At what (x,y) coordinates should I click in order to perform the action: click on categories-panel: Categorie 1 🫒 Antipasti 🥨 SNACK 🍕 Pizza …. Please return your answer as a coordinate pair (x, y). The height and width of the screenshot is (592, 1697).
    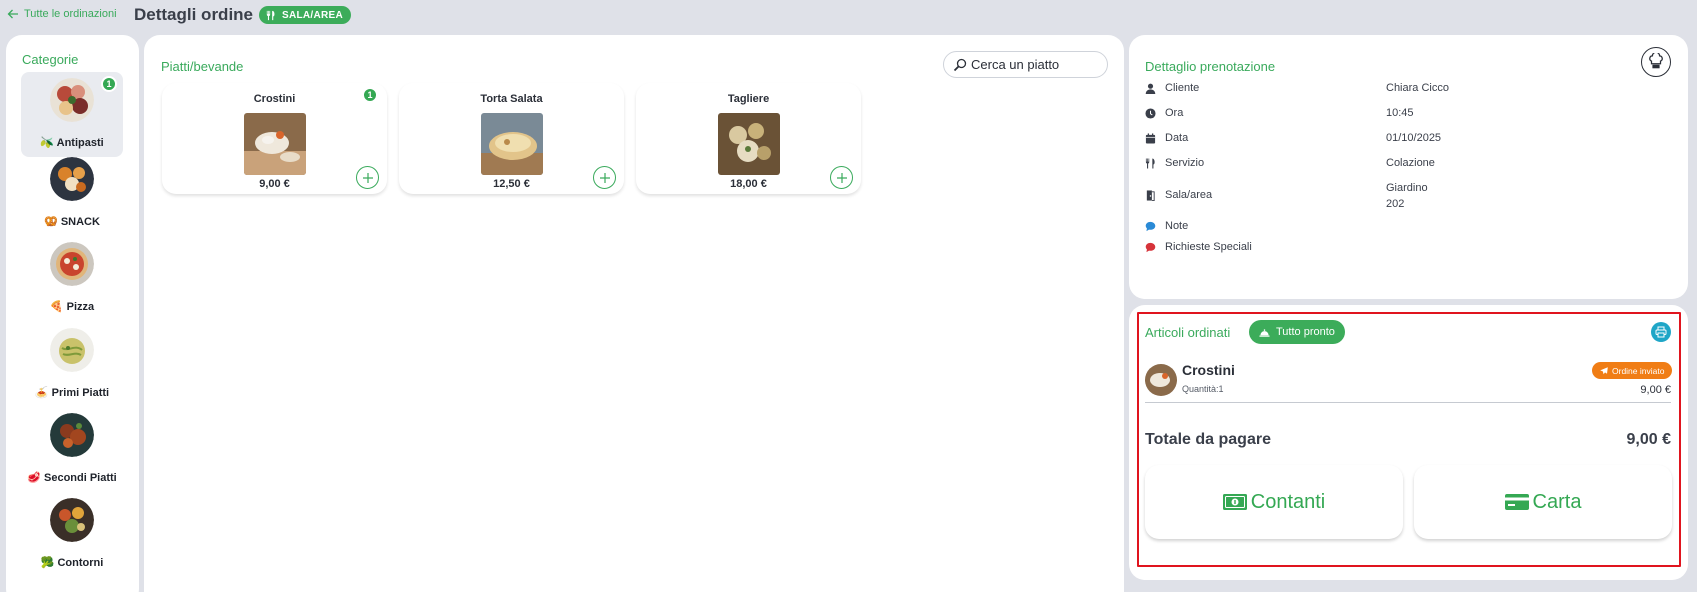
    Looking at the image, I should click on (72, 313).